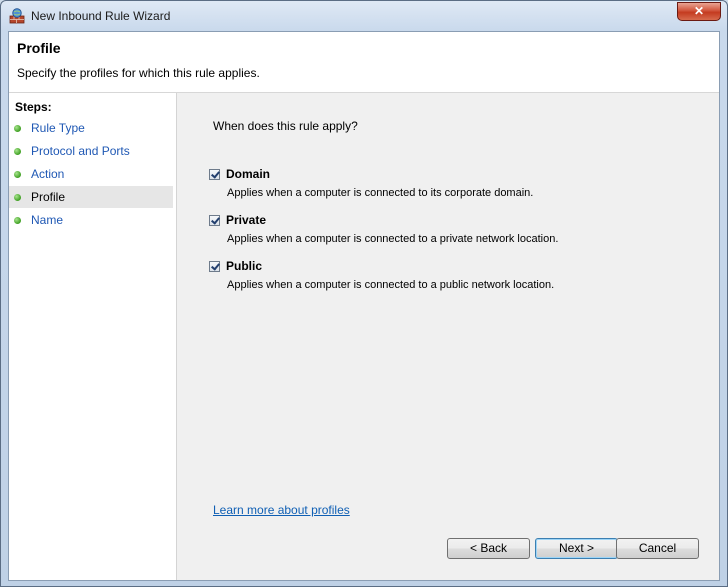 The width and height of the screenshot is (728, 587). I want to click on domain-label: Domain, so click(248, 174).